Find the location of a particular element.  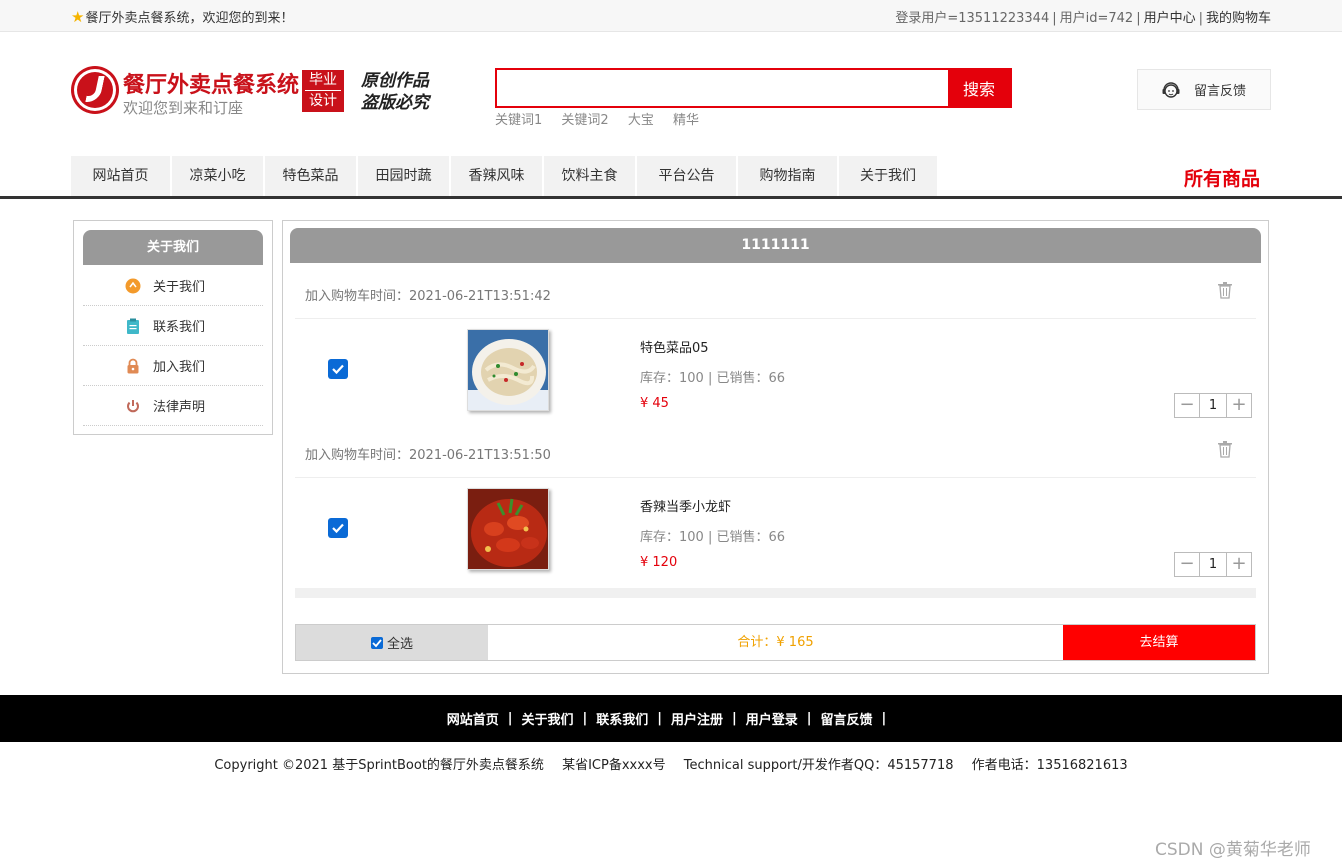

cart-summary-bar: 全选 合计：¥ 165 去结算 is located at coordinates (775, 642).